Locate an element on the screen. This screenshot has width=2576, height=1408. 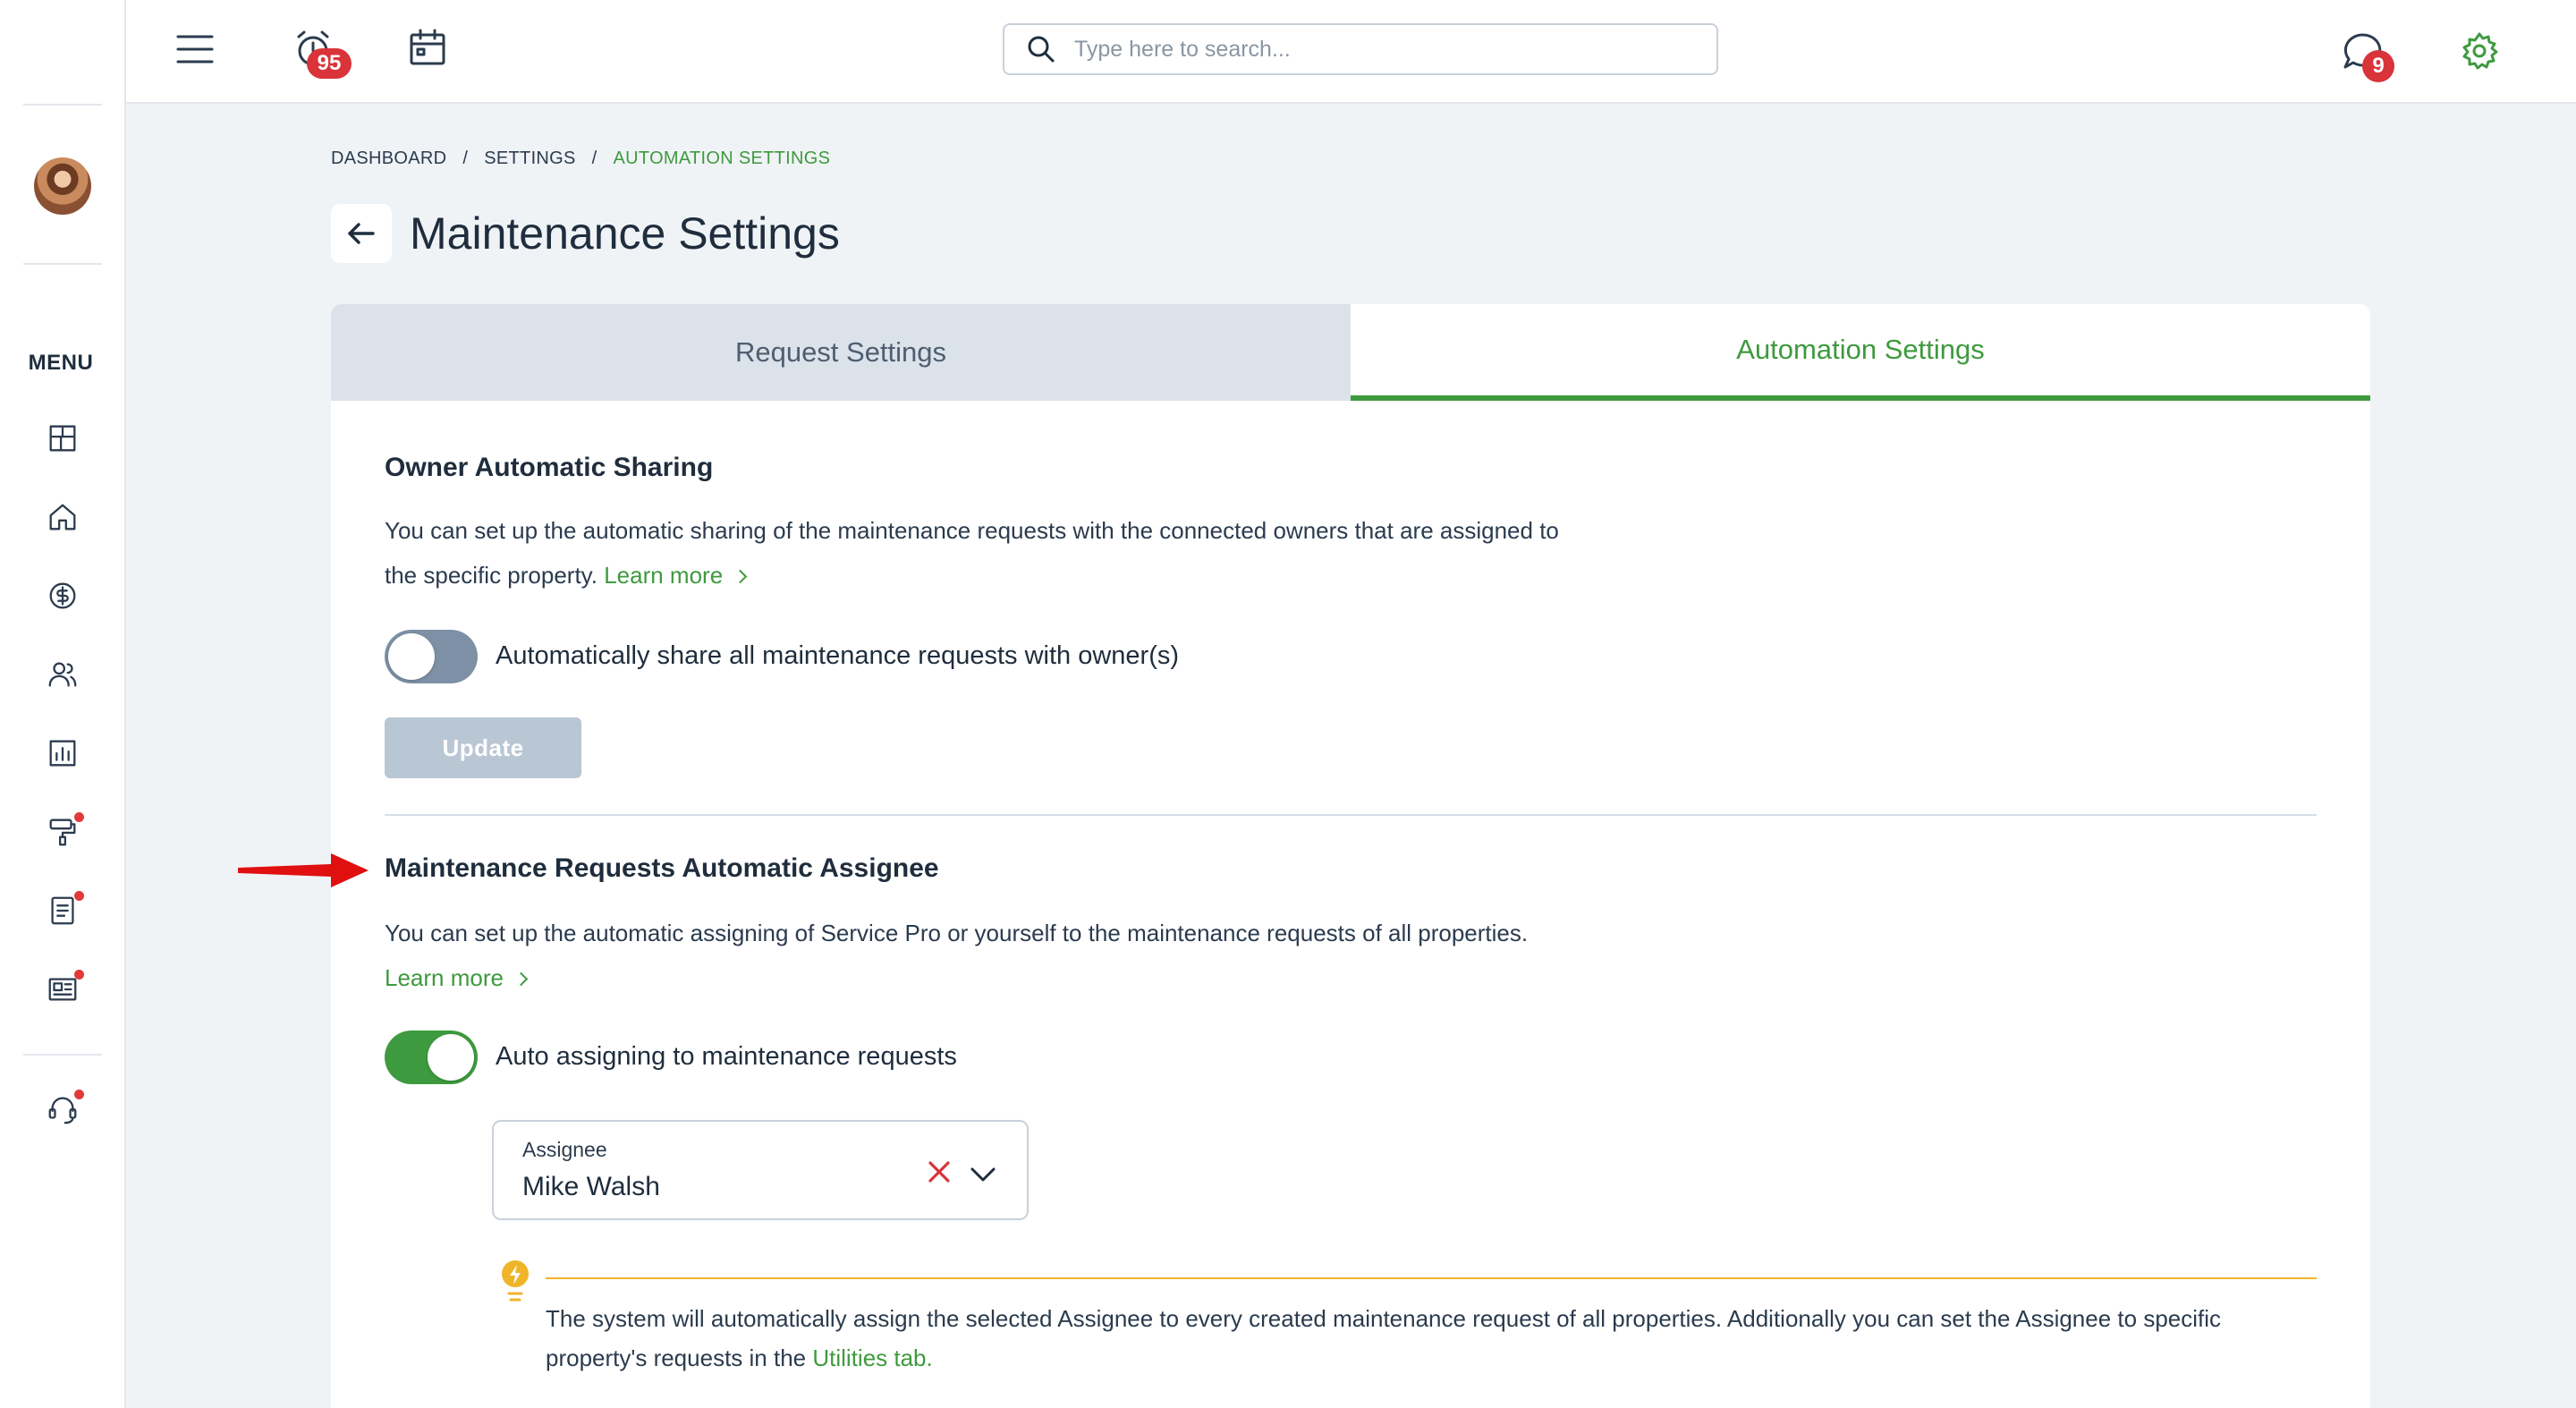
back-button is located at coordinates (361, 233).